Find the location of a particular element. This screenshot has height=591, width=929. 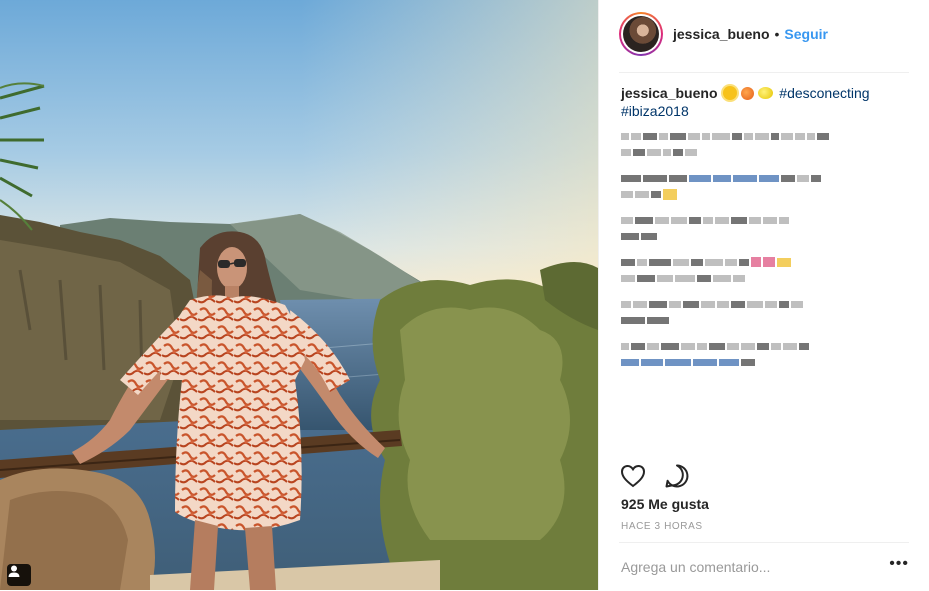

avatar is located at coordinates (641, 34).